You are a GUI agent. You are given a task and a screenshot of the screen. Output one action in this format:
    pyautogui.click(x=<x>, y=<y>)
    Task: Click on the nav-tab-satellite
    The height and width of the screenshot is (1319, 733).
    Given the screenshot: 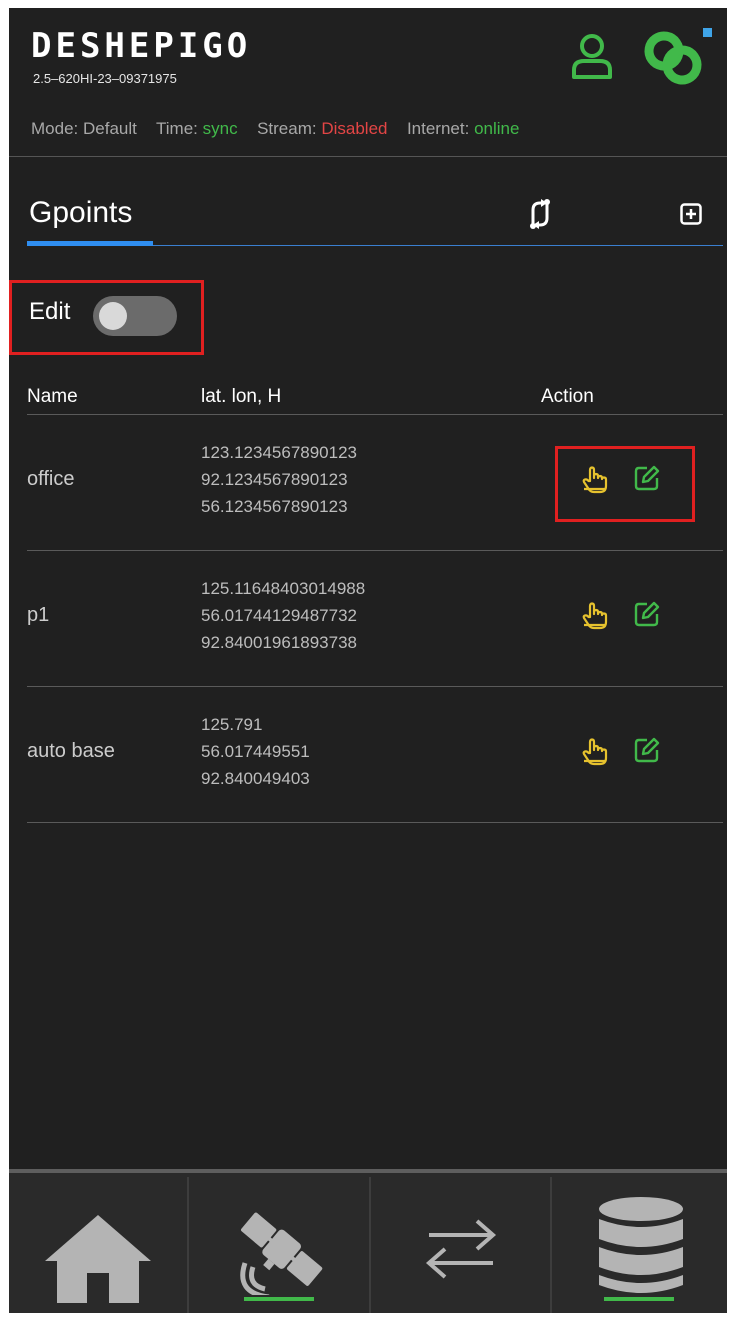 What is the action you would take?
    pyautogui.click(x=279, y=1243)
    